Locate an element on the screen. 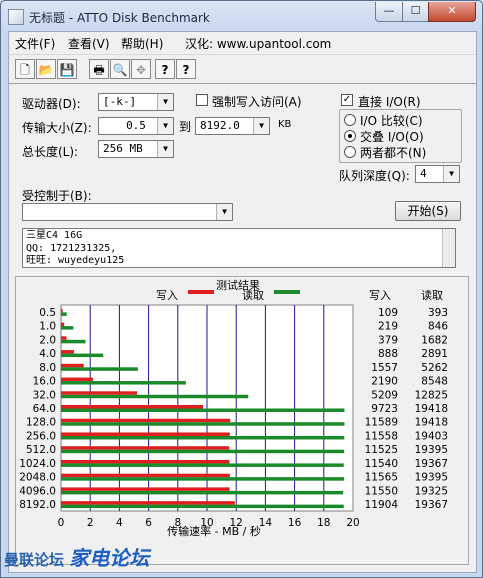 This screenshot has height=578, width=483. read-value: 19418 is located at coordinates (431, 409).